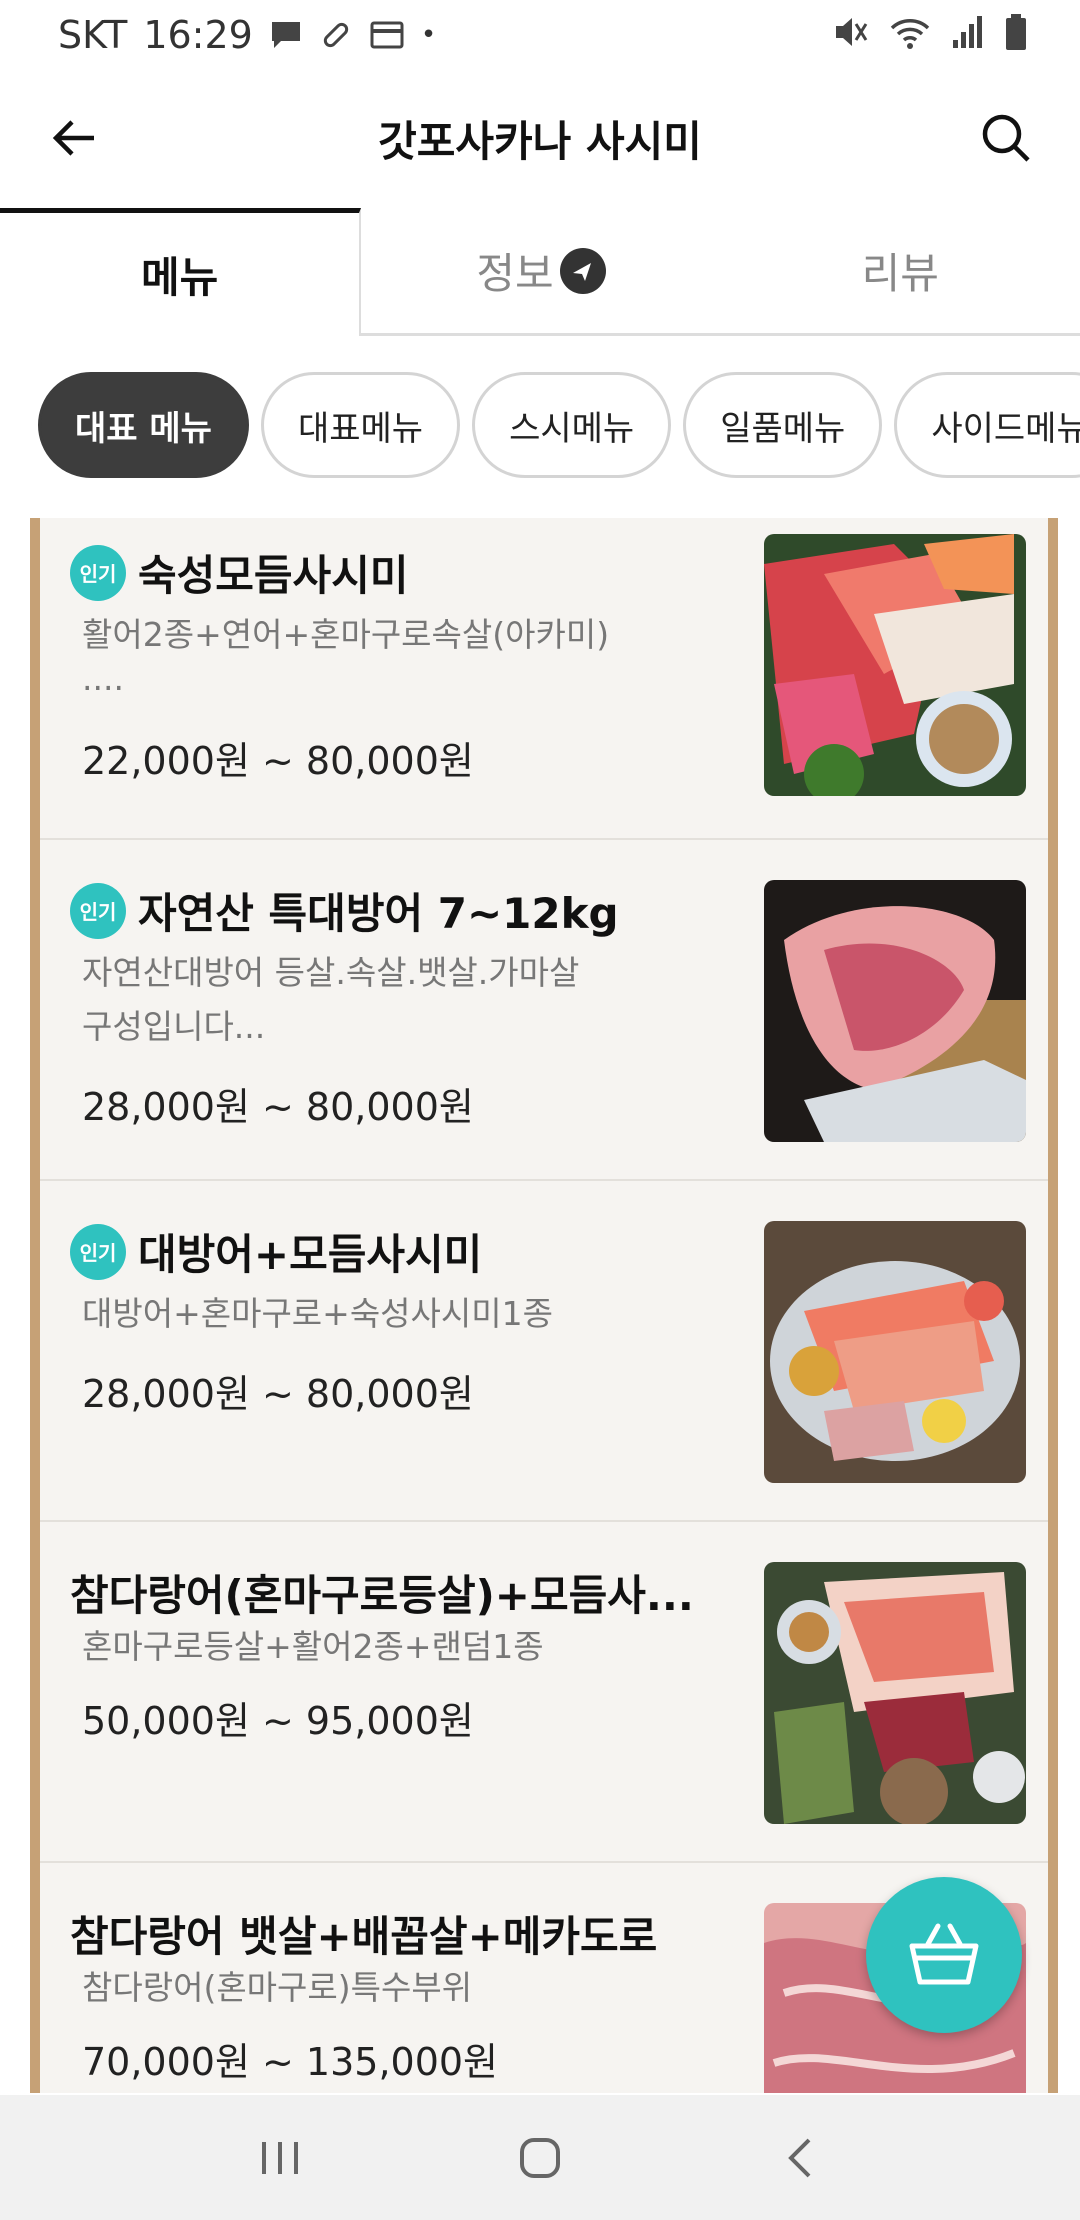  What do you see at coordinates (143, 425) in the screenshot?
I see `chip-signature-menu: 대표 메뉴` at bounding box center [143, 425].